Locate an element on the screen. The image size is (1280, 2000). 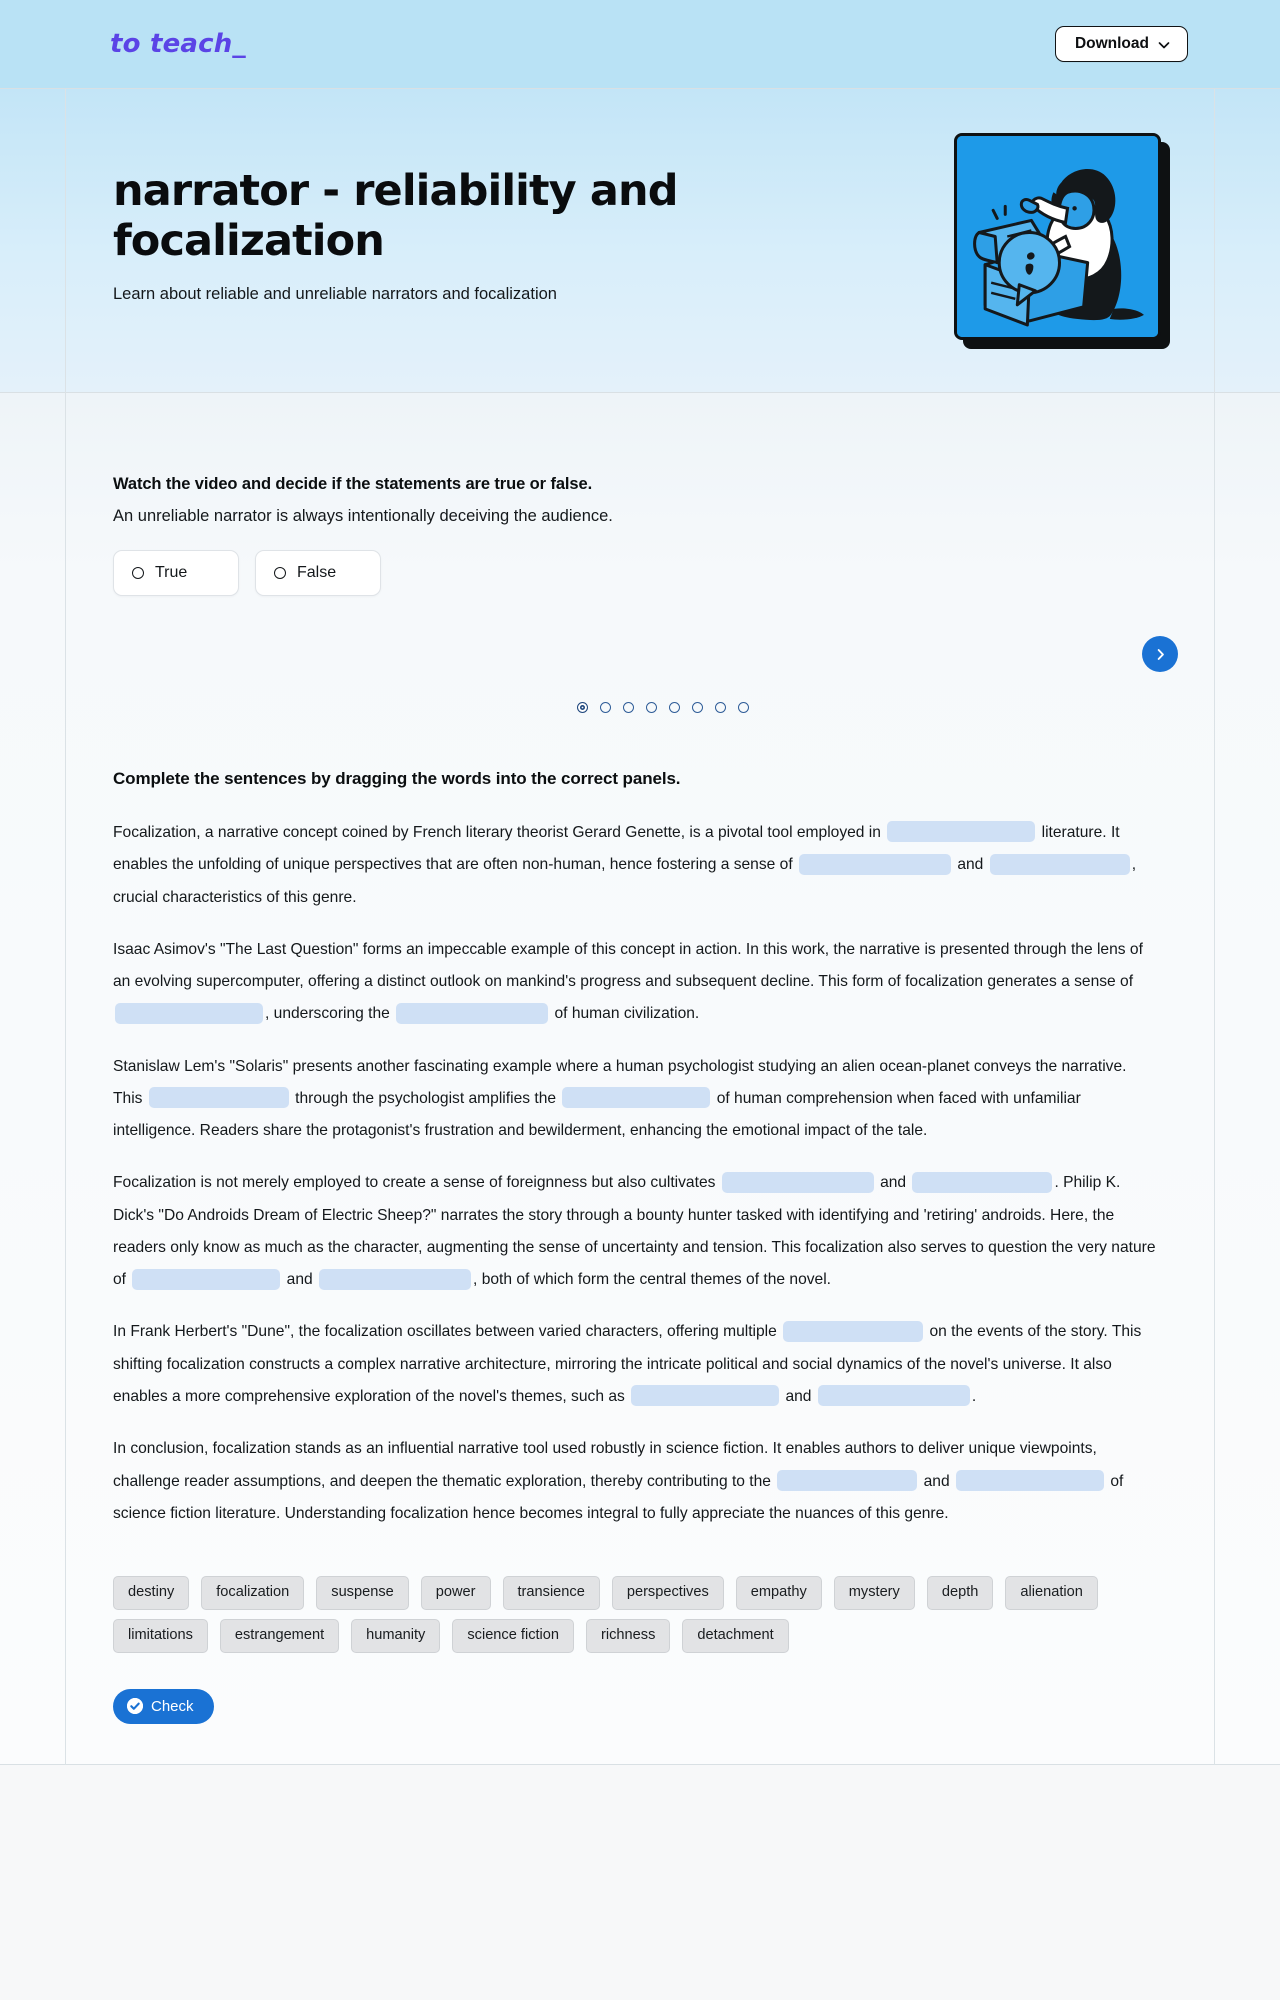
check-button: Check is located at coordinates (163, 1706).